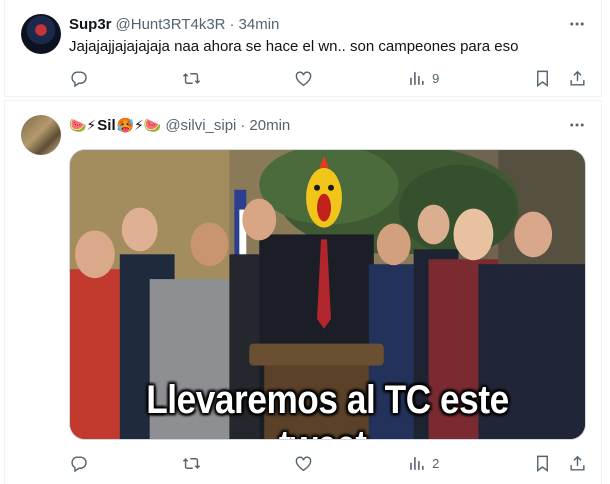  I want to click on display-name-text: Sil, so click(106, 125).